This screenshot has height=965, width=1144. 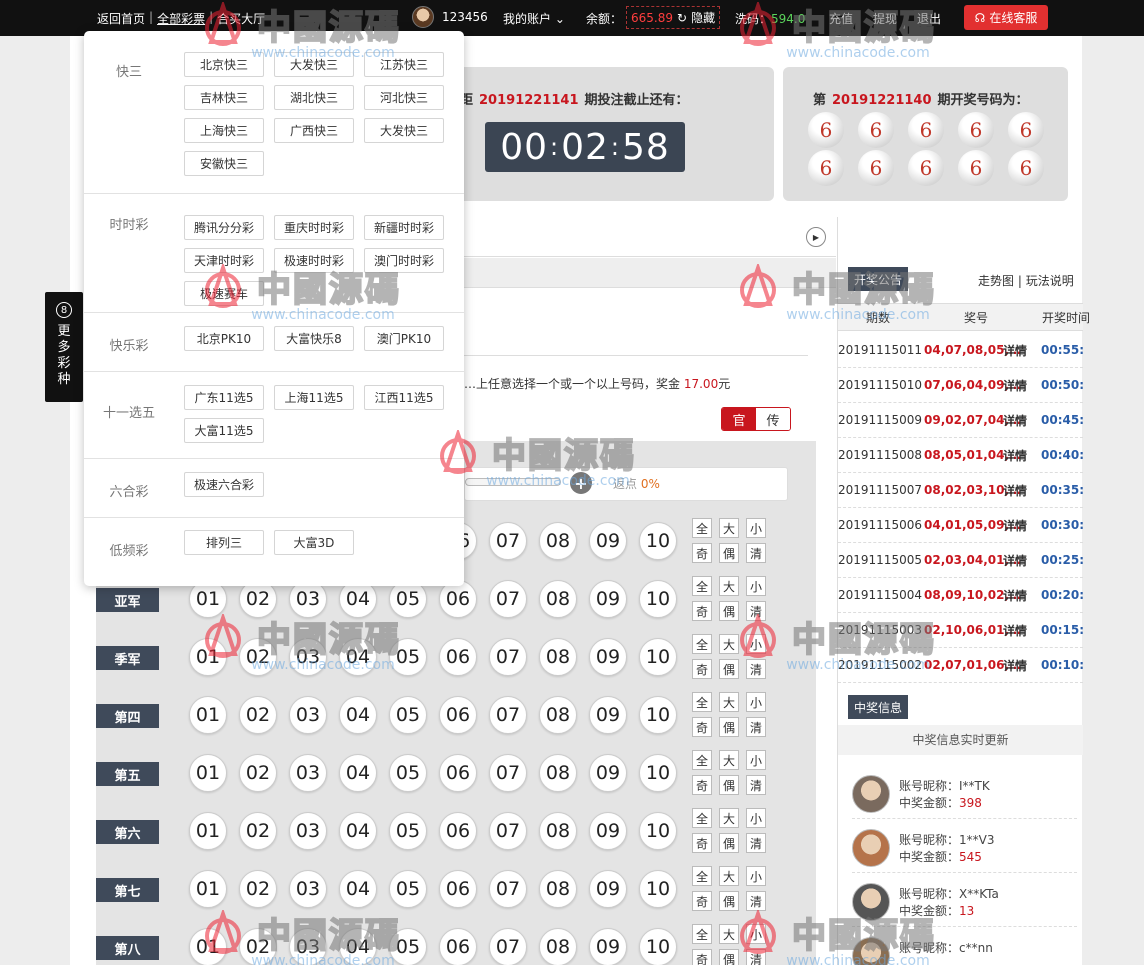 What do you see at coordinates (404, 260) in the screenshot?
I see `lottery-menu-item: 澳门时时彩` at bounding box center [404, 260].